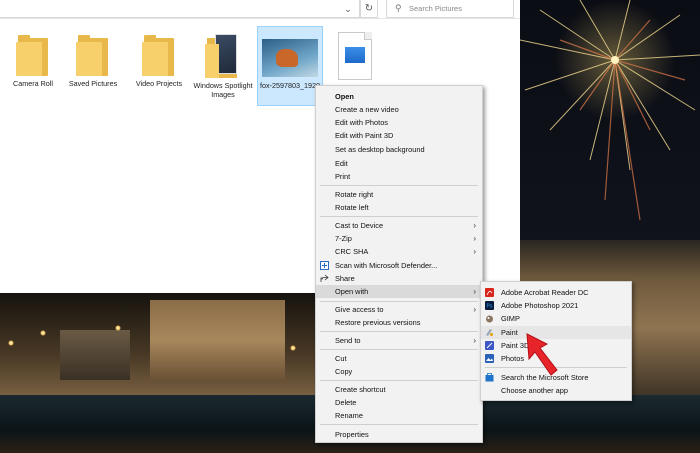 The image size is (700, 453). What do you see at coordinates (399, 278) in the screenshot?
I see `menu-item-share: Share` at bounding box center [399, 278].